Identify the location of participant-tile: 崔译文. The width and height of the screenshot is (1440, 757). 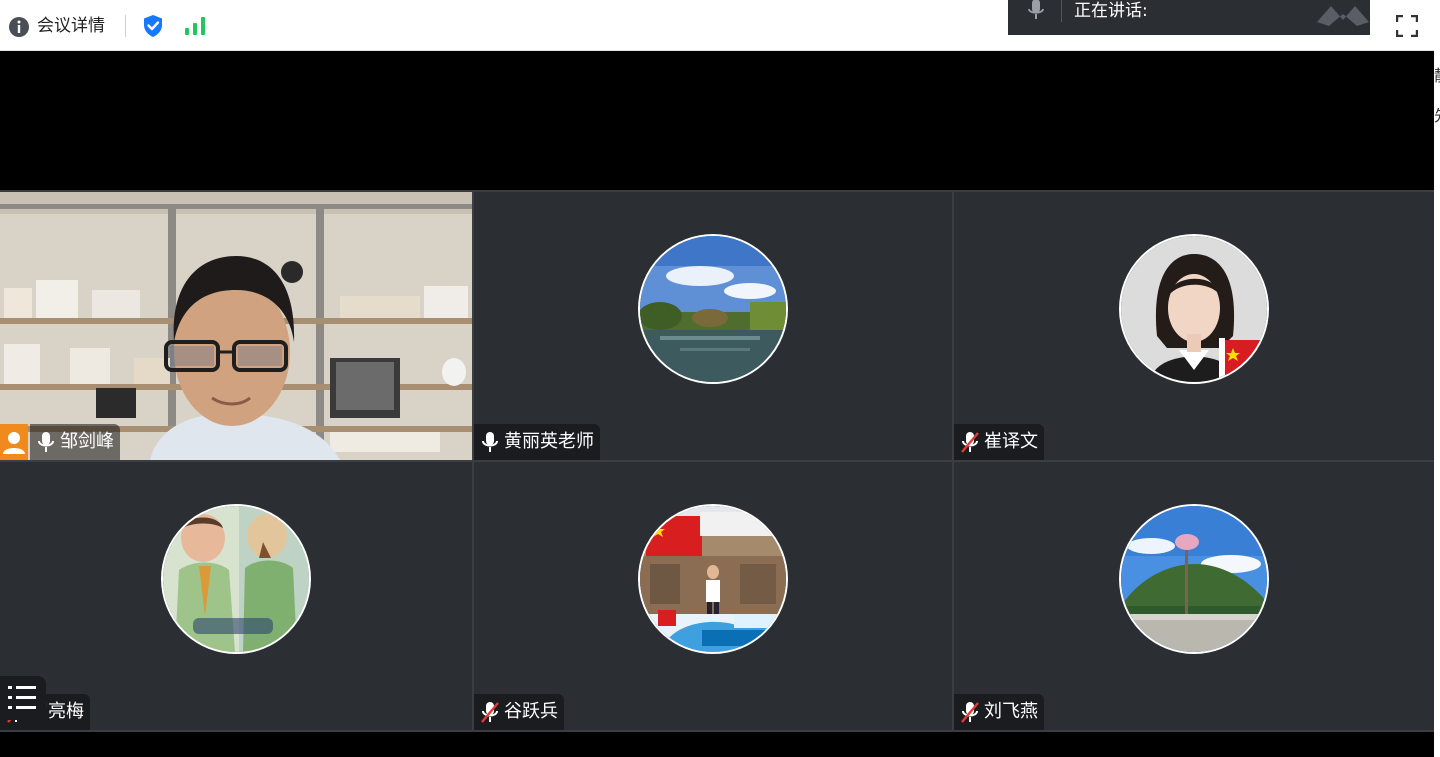
(1194, 326).